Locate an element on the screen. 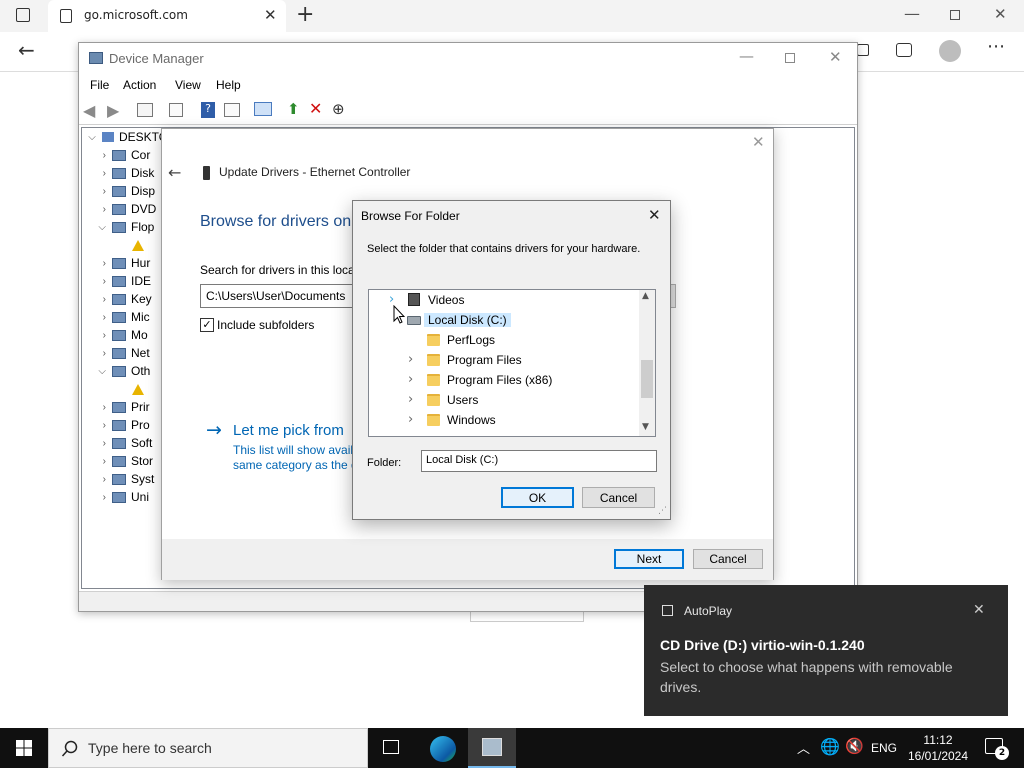 The image size is (1024, 768). tool-view-icon is located at coordinates (176, 110).